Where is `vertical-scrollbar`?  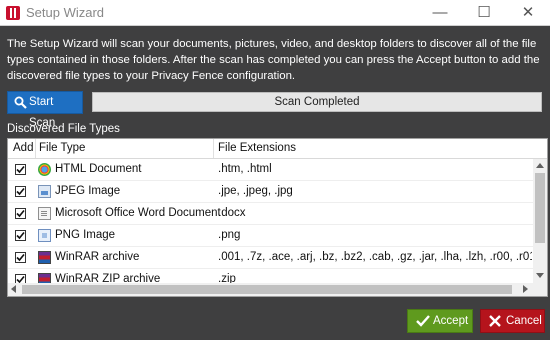
vertical-scrollbar is located at coordinates (540, 221).